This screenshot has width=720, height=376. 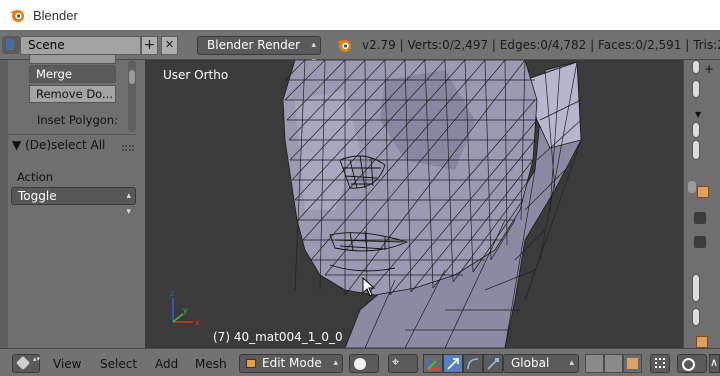 I want to click on face-cube-icon, so click(x=632, y=363).